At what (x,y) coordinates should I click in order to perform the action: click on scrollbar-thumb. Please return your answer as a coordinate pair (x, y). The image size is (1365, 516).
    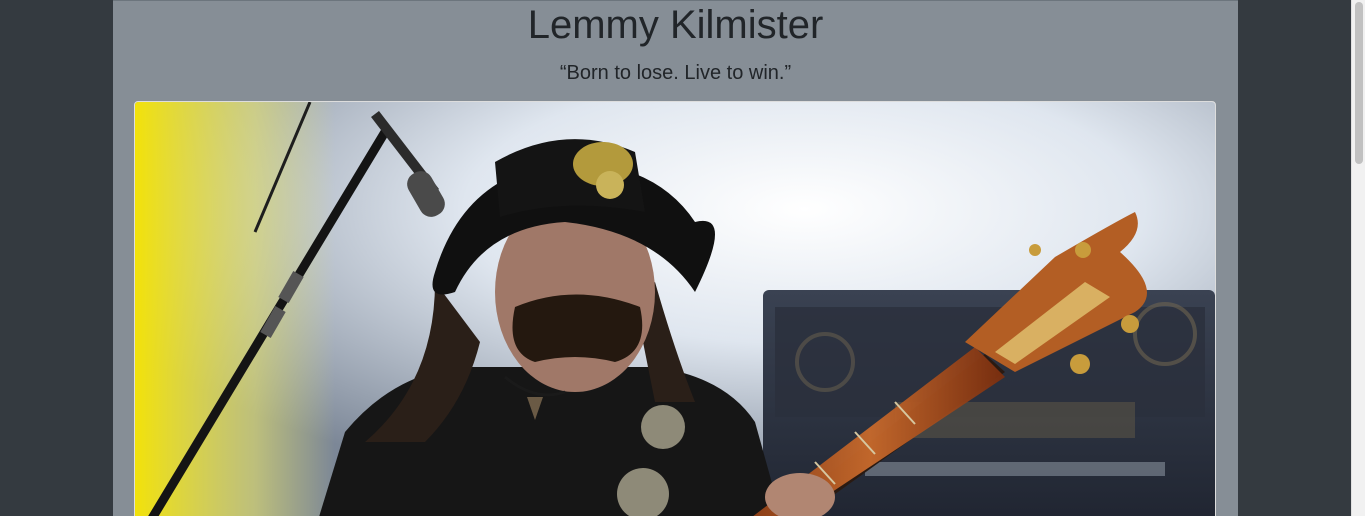
    Looking at the image, I should click on (1359, 83).